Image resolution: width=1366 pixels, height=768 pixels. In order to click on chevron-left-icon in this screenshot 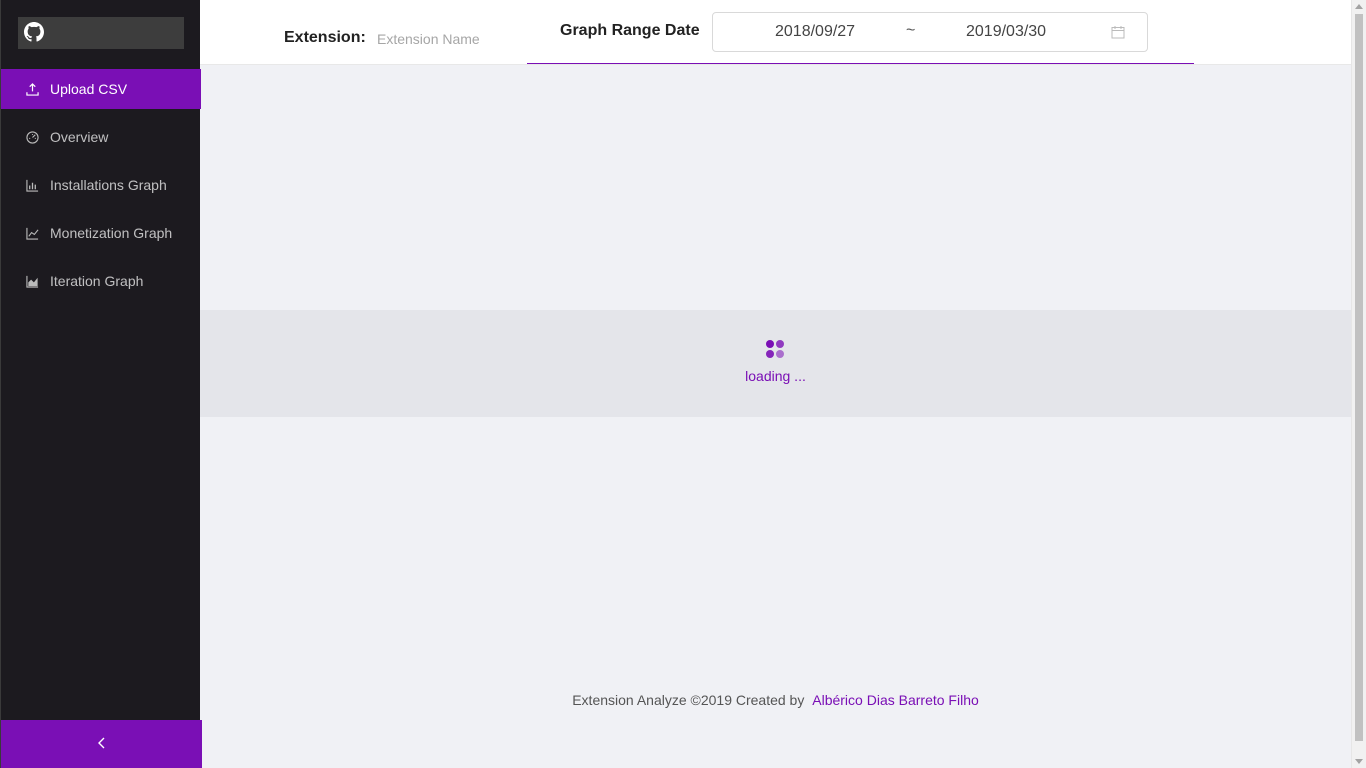, I will do `click(102, 744)`.